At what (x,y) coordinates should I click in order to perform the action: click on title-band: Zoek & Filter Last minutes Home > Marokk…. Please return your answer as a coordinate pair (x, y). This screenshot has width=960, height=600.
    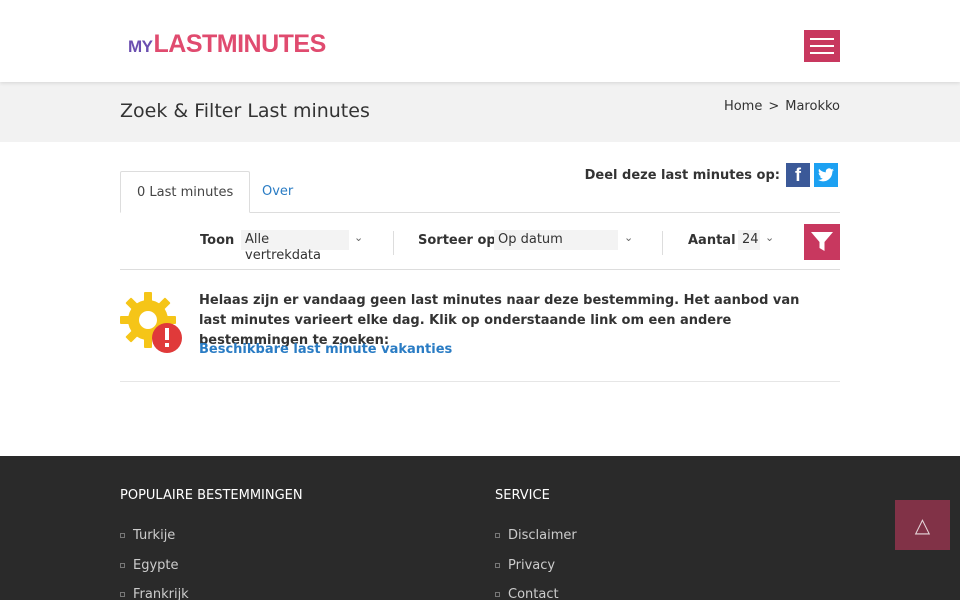
    Looking at the image, I should click on (480, 112).